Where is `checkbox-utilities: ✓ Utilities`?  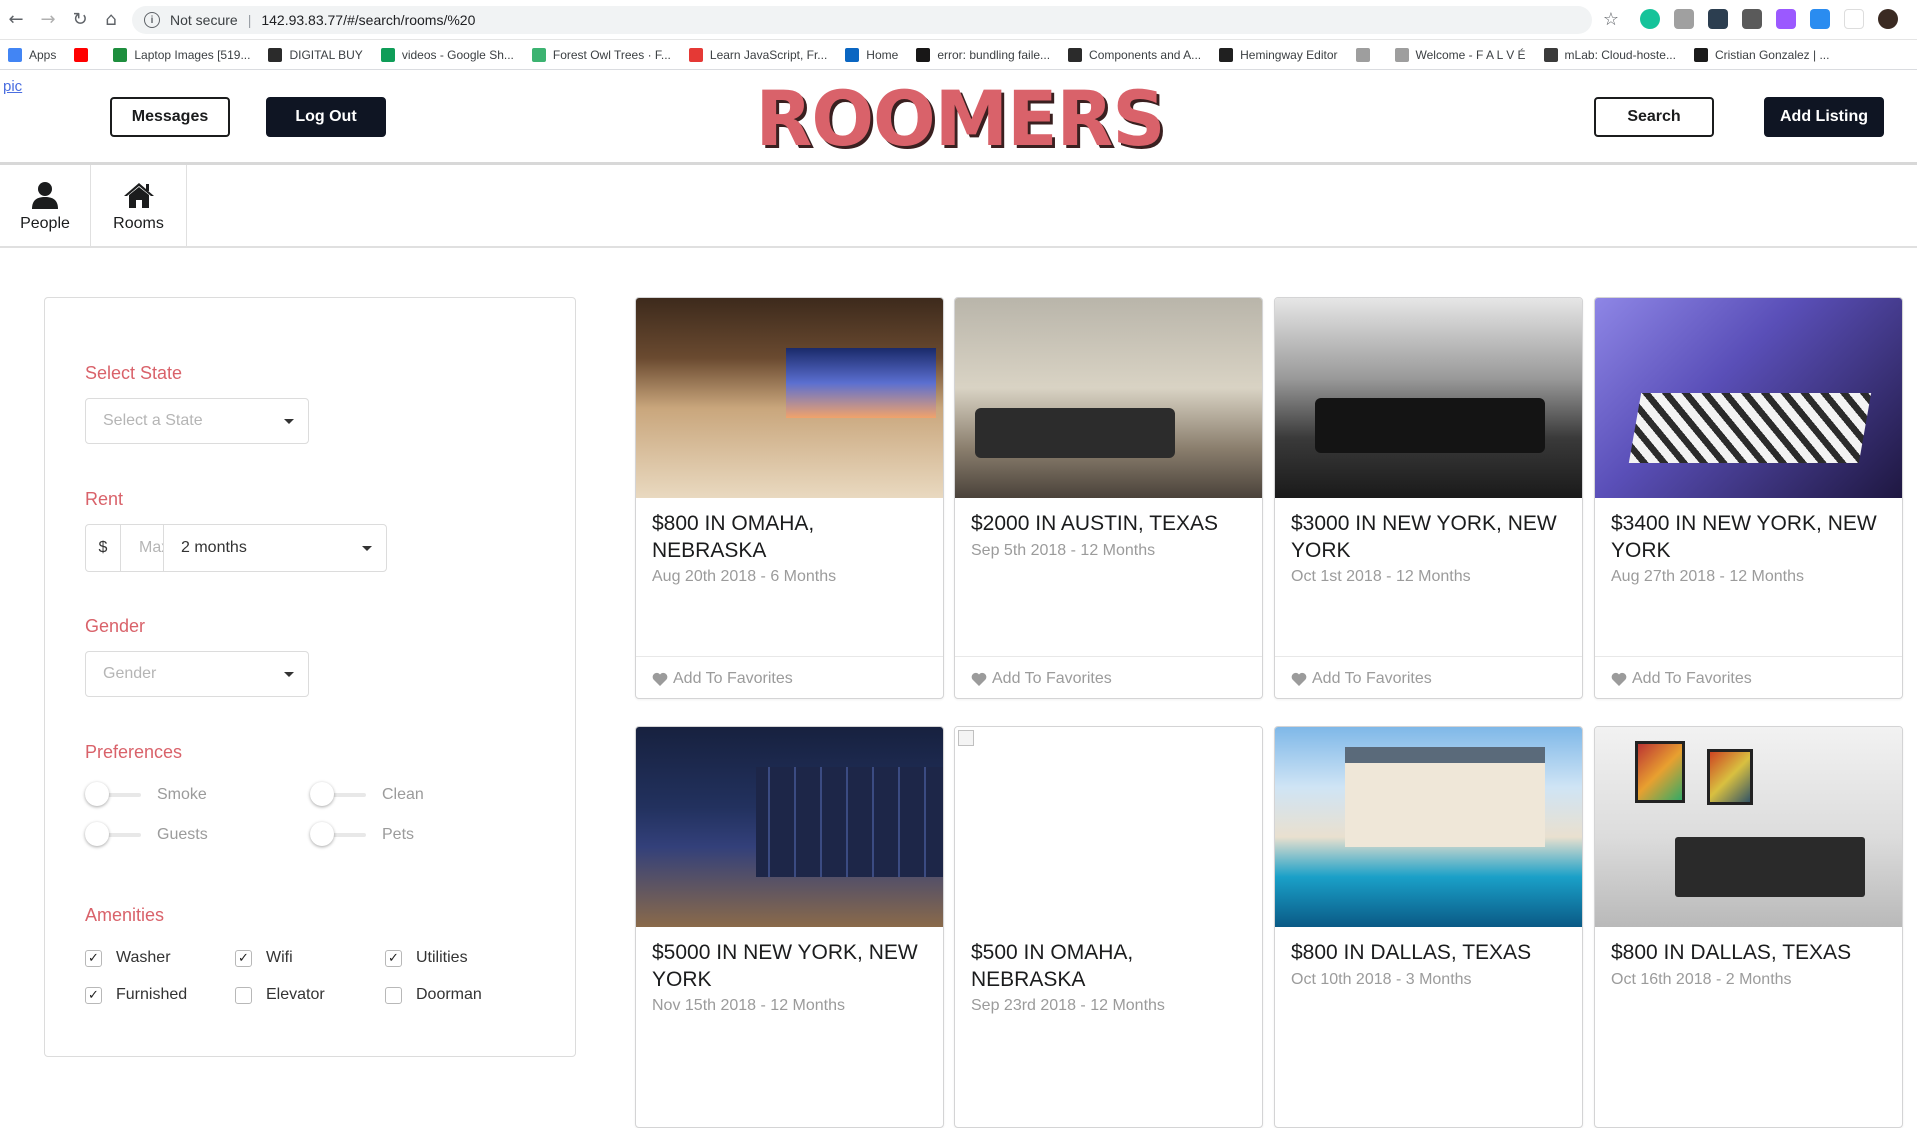 checkbox-utilities: ✓ Utilities is located at coordinates (426, 958).